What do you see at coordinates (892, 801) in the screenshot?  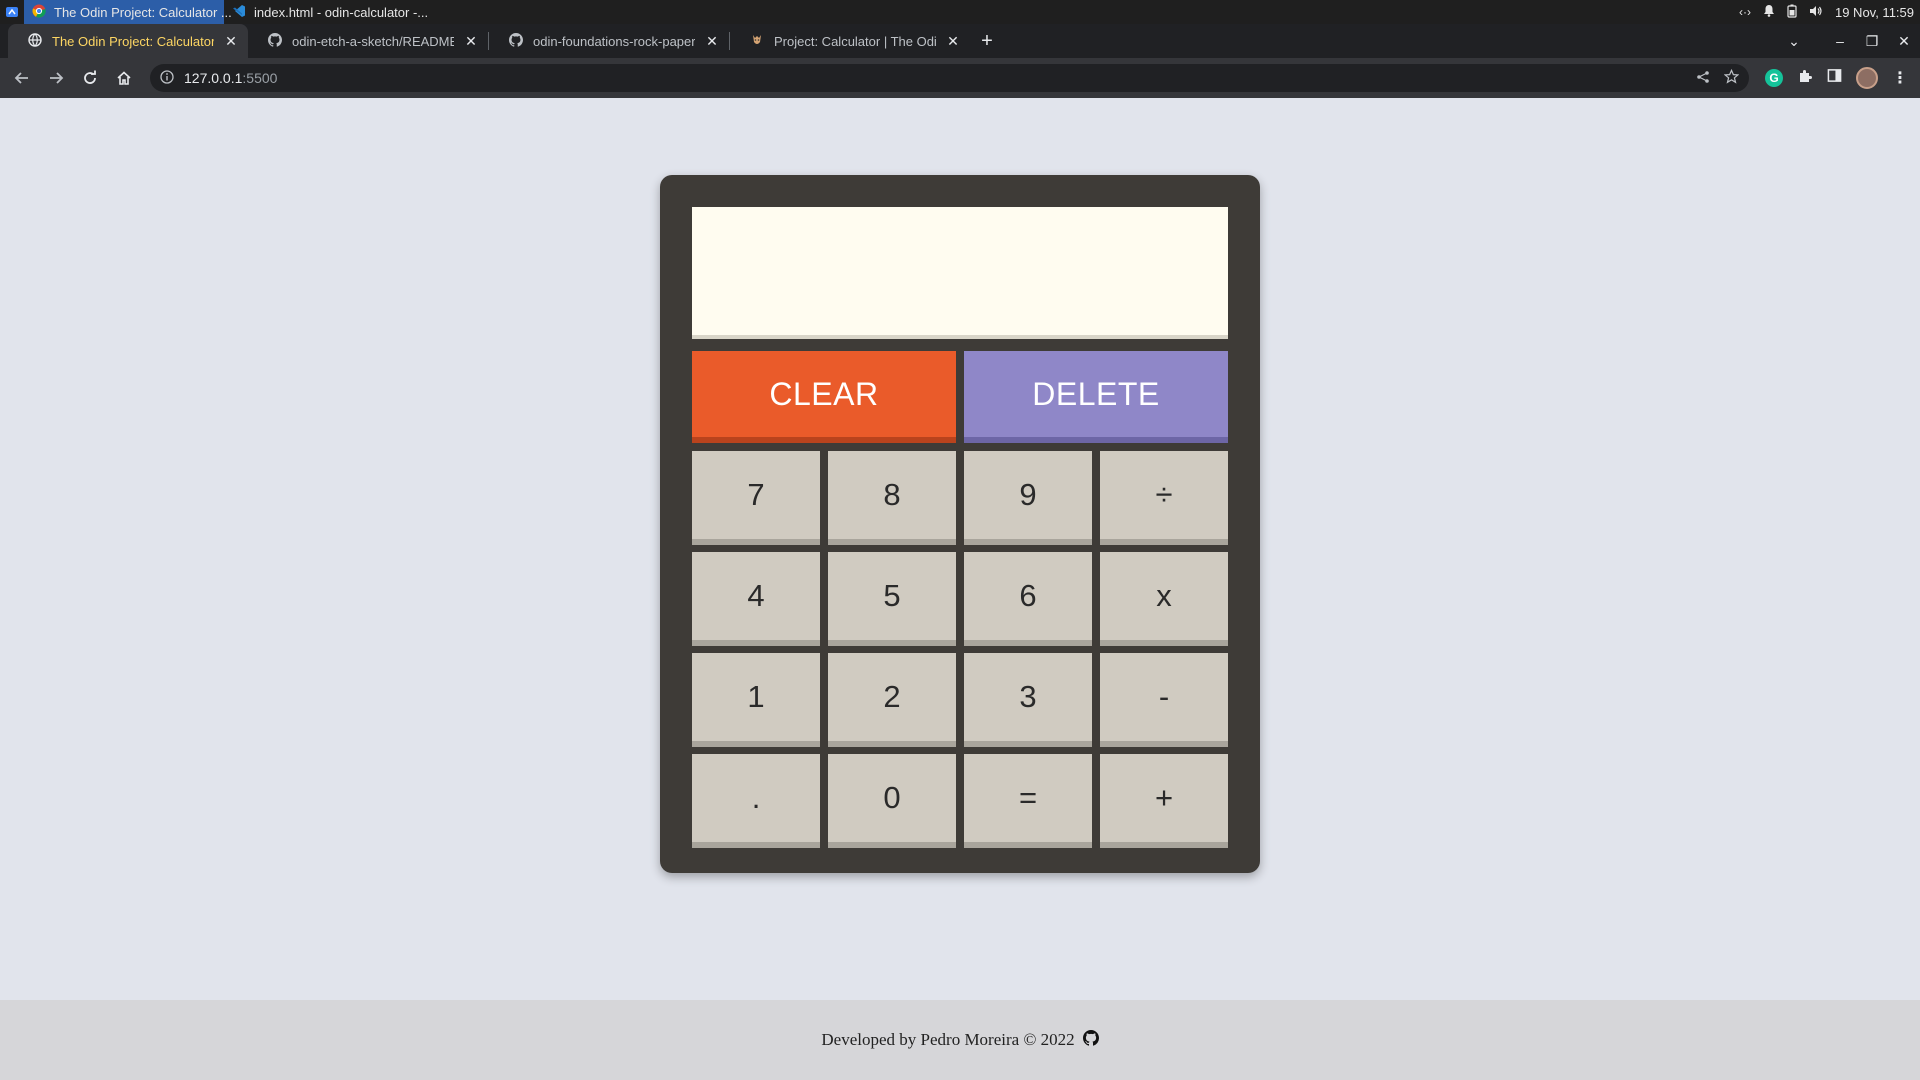 I see `key-0: 0` at bounding box center [892, 801].